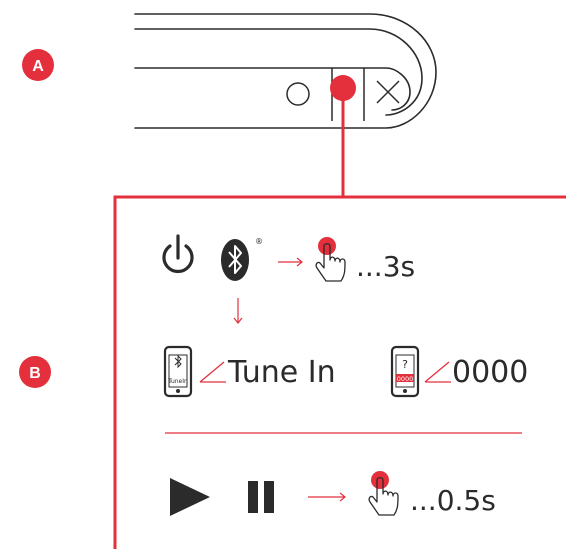 This screenshot has height=549, width=566. I want to click on phone-pin-icon: ? 0000, so click(405, 371).